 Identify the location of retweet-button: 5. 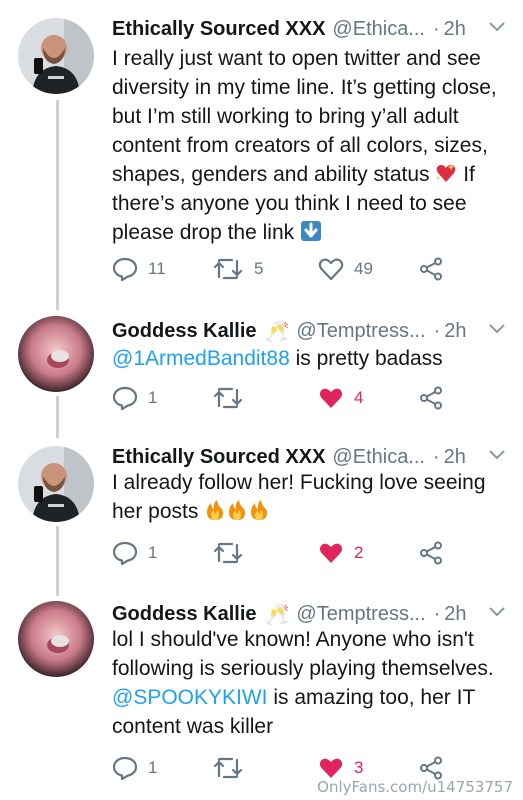
(237, 269).